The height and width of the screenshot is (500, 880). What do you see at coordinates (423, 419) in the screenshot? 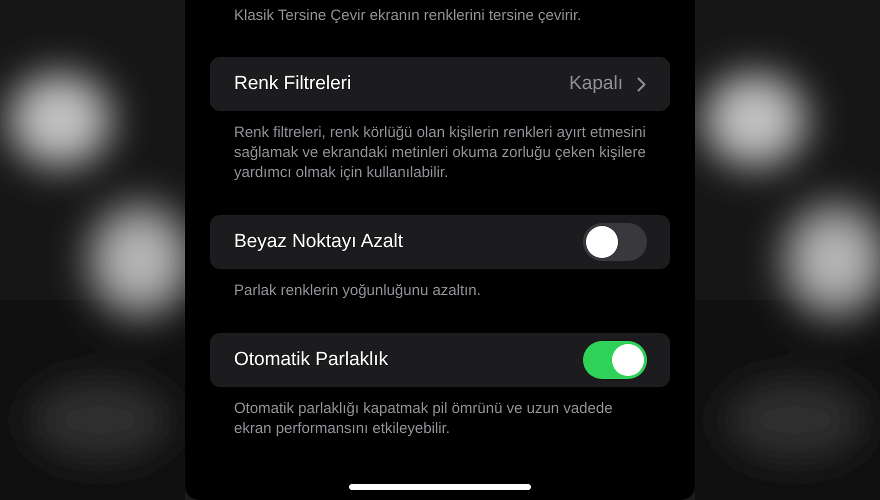
I see `footnote: Otomatik parlaklığı kapatmak pil ömrünü ve uzun vadede ekran performansını etkileyebilir.` at bounding box center [423, 419].